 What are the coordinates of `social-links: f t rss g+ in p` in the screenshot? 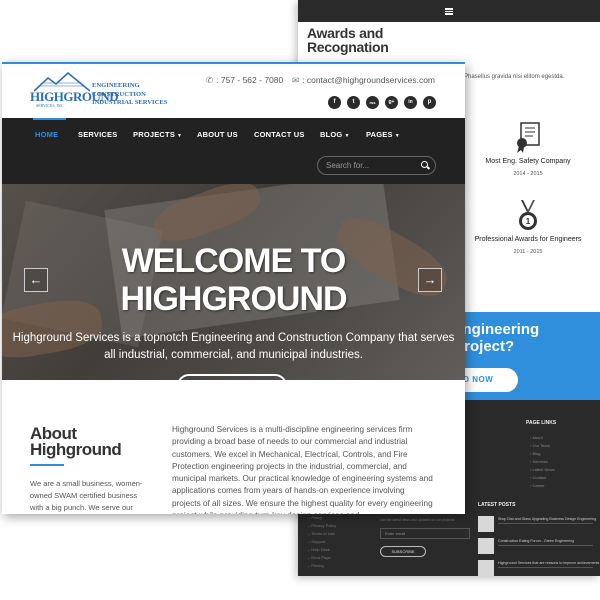 It's located at (382, 102).